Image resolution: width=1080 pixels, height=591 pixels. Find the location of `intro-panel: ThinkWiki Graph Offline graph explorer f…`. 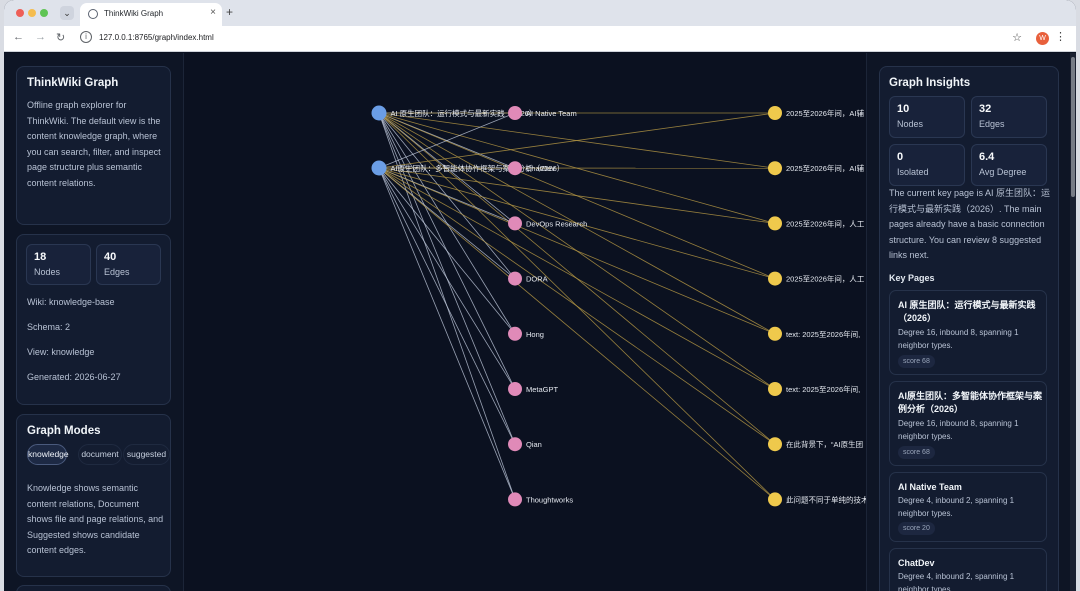

intro-panel: ThinkWiki Graph Offline graph explorer f… is located at coordinates (93, 145).